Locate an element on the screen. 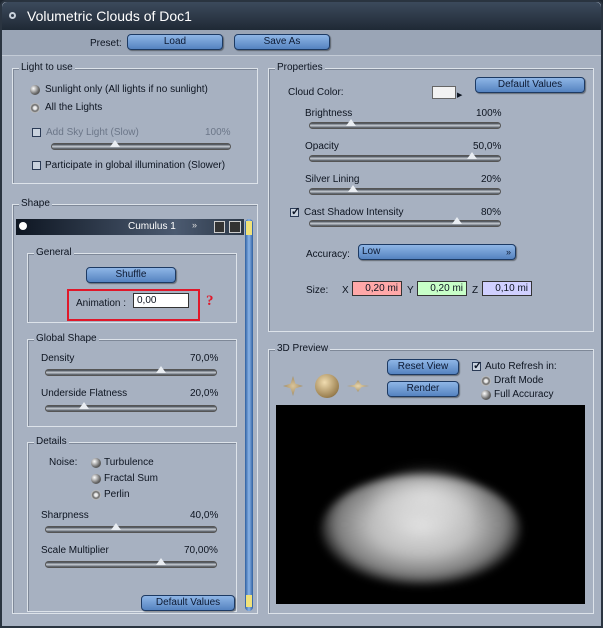 The height and width of the screenshot is (628, 603). full-accuracy-label: Full Accuracy is located at coordinates (524, 394).